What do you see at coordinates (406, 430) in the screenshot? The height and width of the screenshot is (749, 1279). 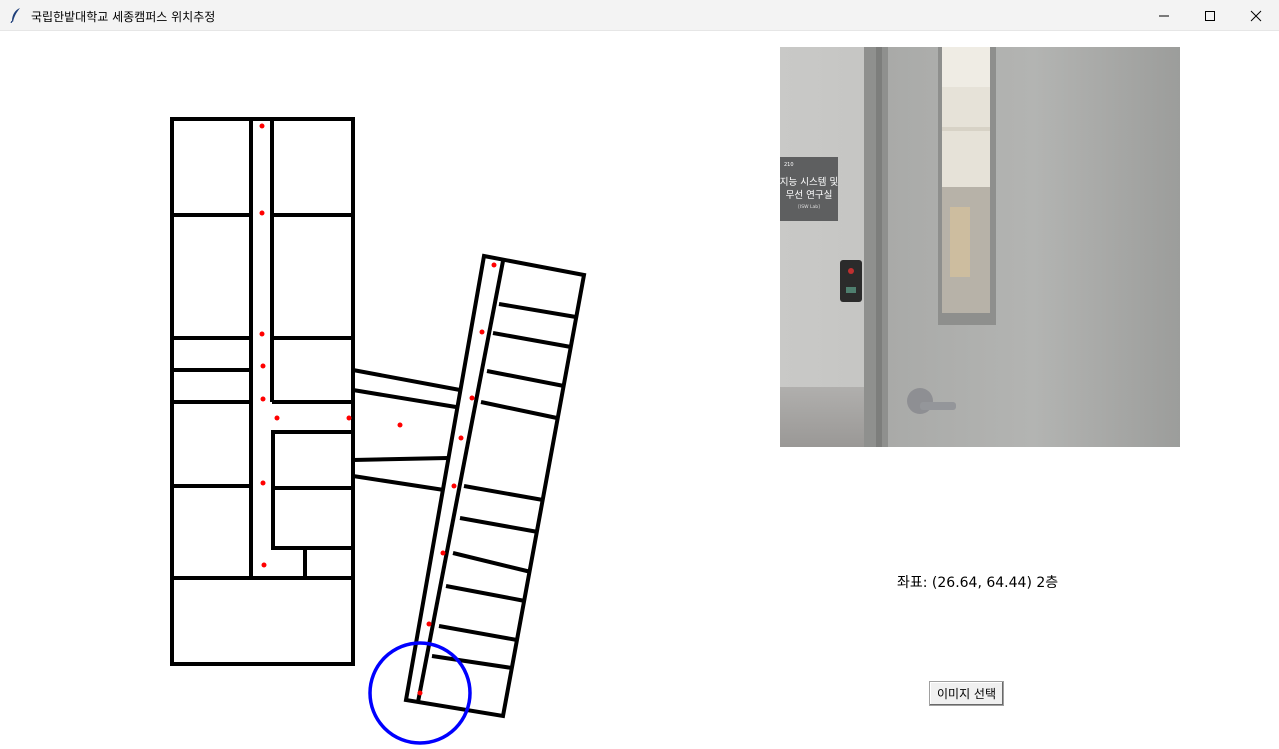 I see `connector-corridors` at bounding box center [406, 430].